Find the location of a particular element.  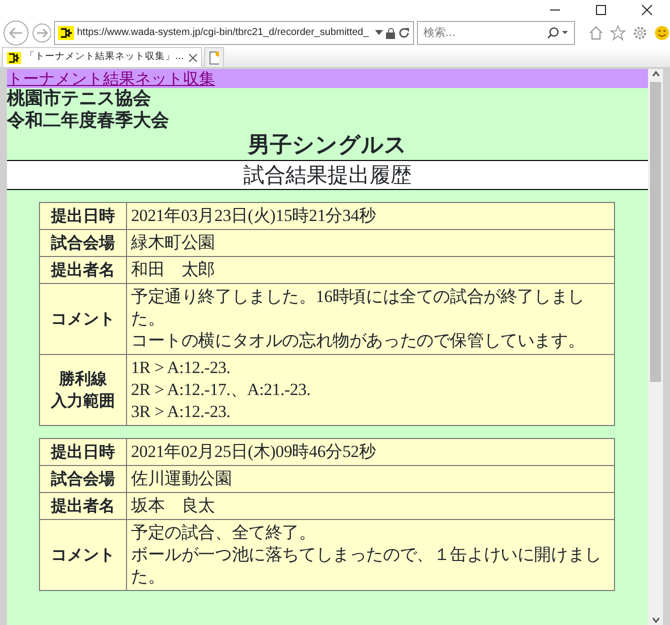

tournament-name: 令和二年度春季大会 is located at coordinates (88, 121).